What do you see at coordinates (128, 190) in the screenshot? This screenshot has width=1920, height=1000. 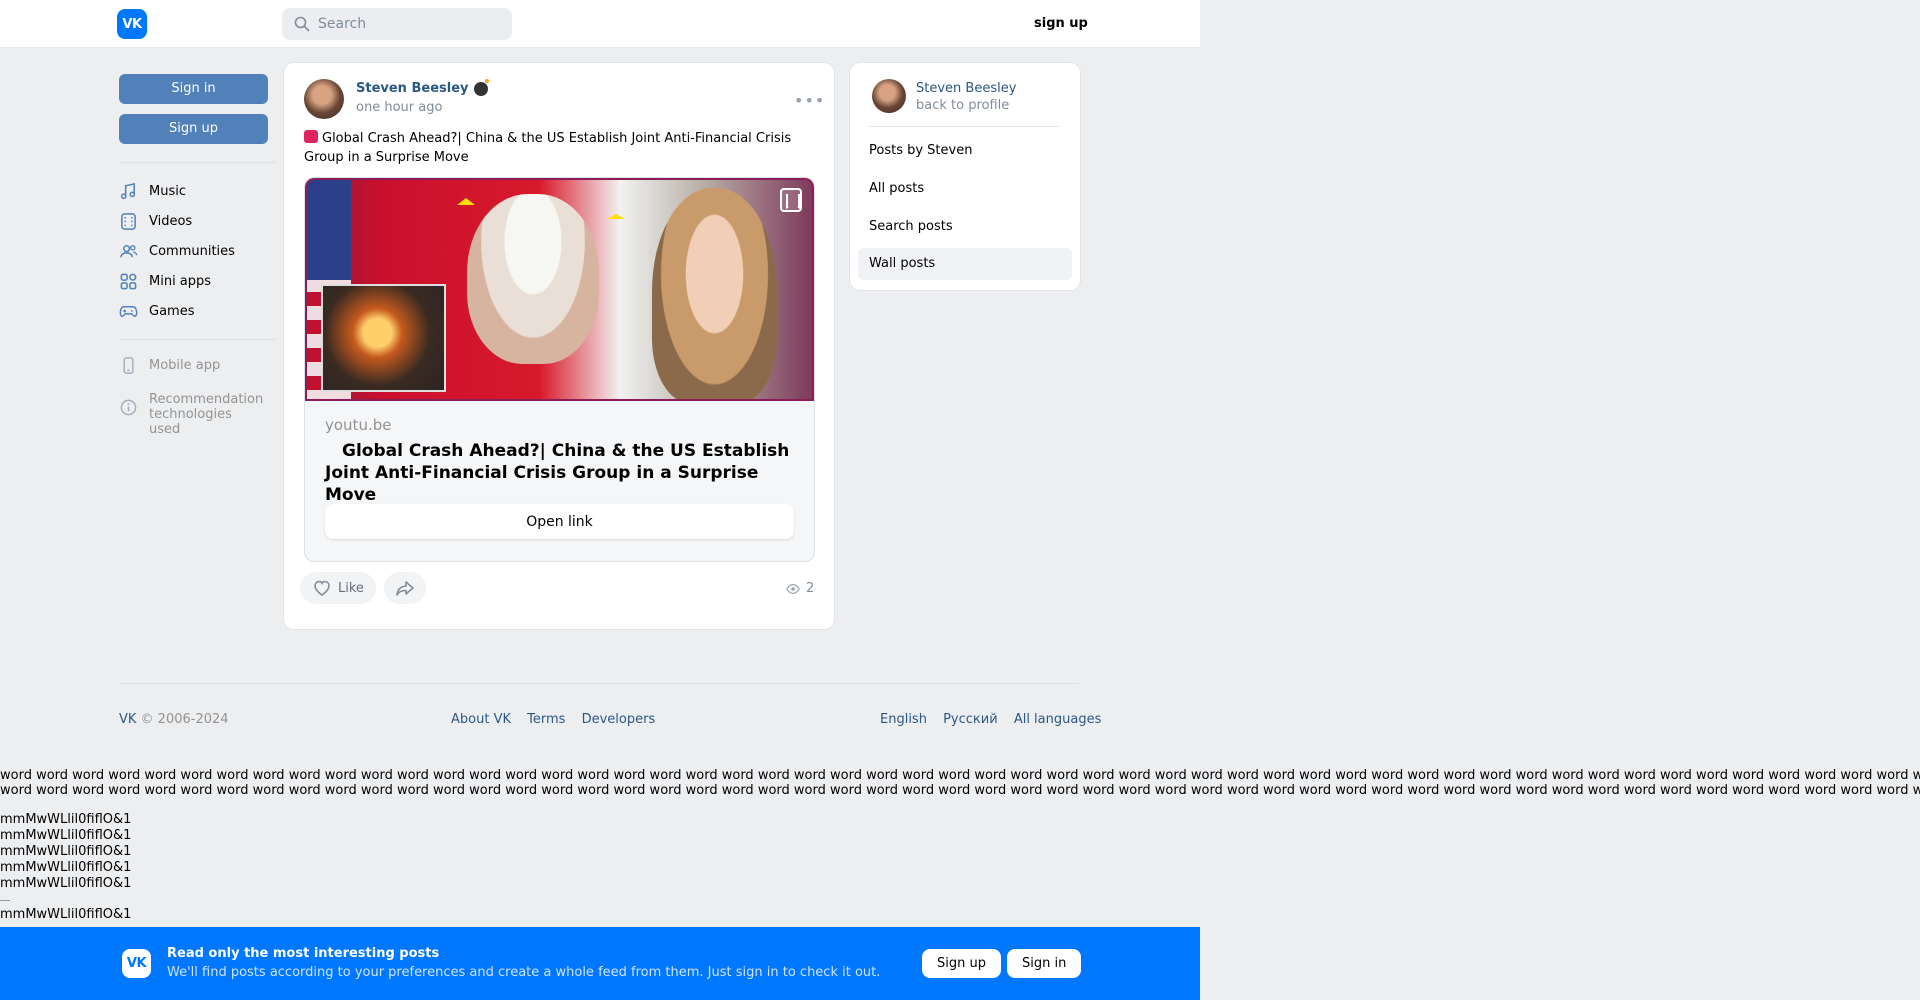 I see `music-icon` at bounding box center [128, 190].